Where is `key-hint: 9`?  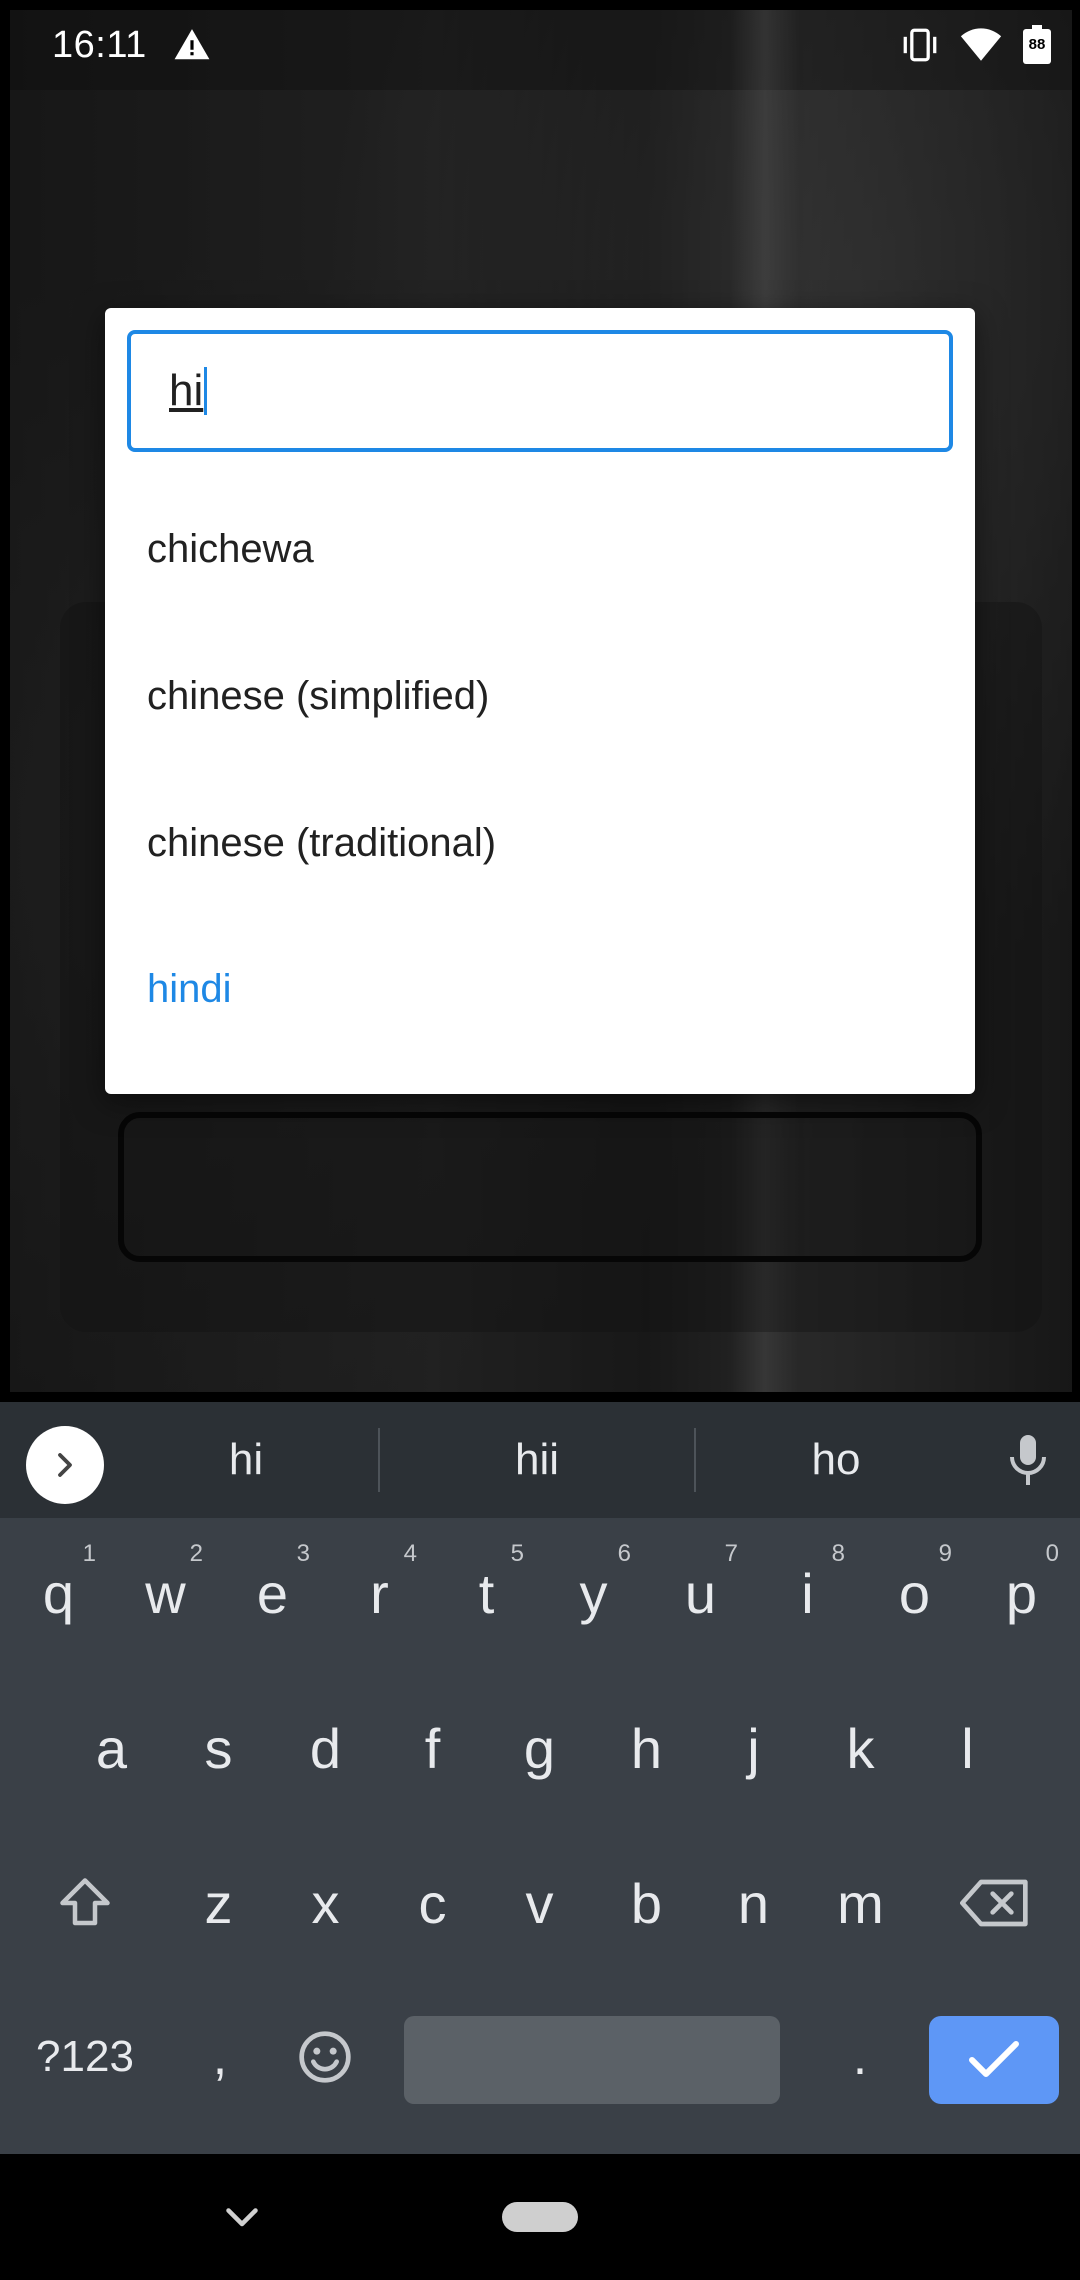
key-hint: 9 is located at coordinates (945, 1553).